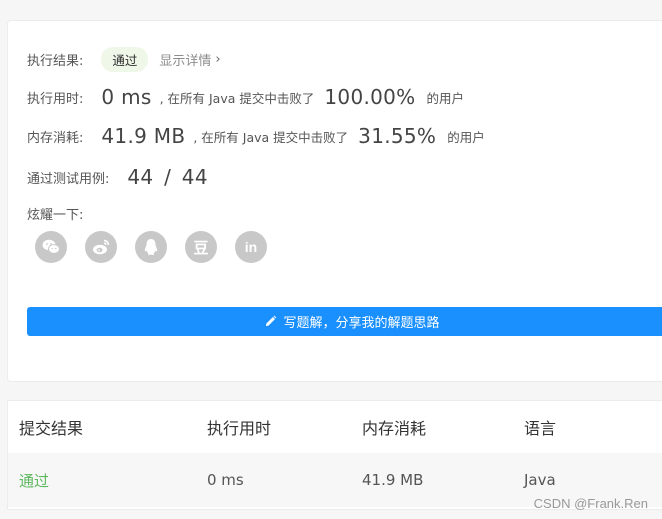  I want to click on pencil-icon, so click(270, 321).